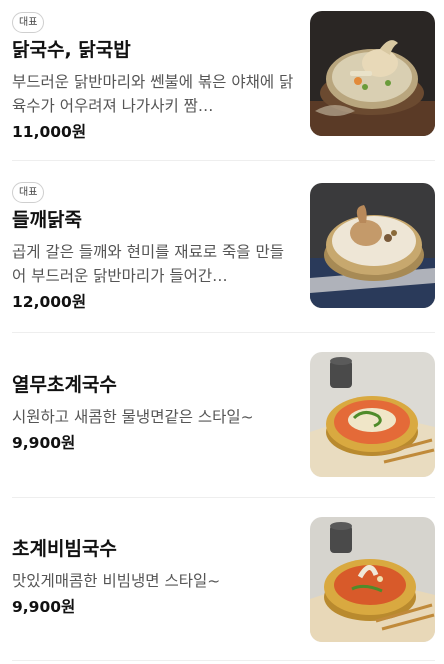 This screenshot has height=664, width=444. Describe the element at coordinates (47, 220) in the screenshot. I see `menu-item-name: 들깨닭죽` at that location.